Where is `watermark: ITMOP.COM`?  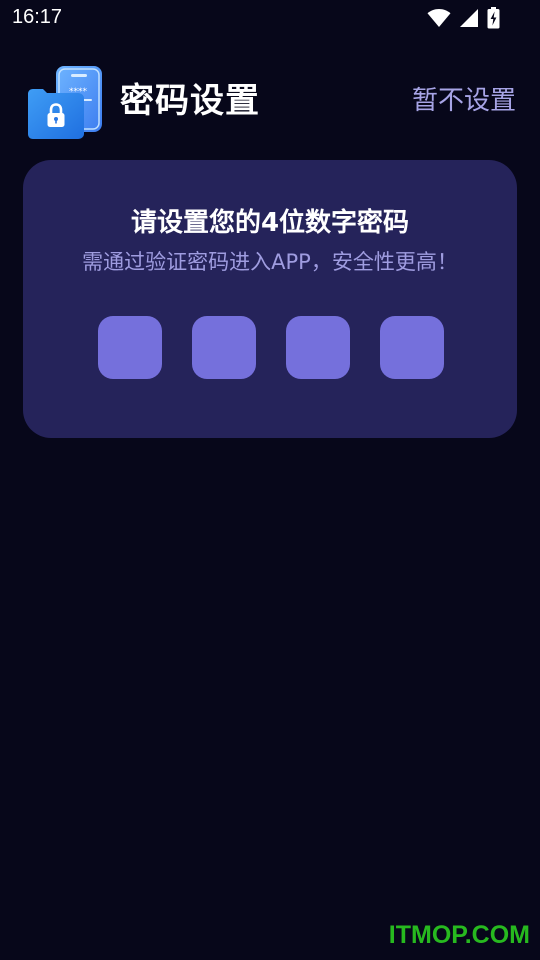
watermark: ITMOP.COM is located at coordinates (459, 935).